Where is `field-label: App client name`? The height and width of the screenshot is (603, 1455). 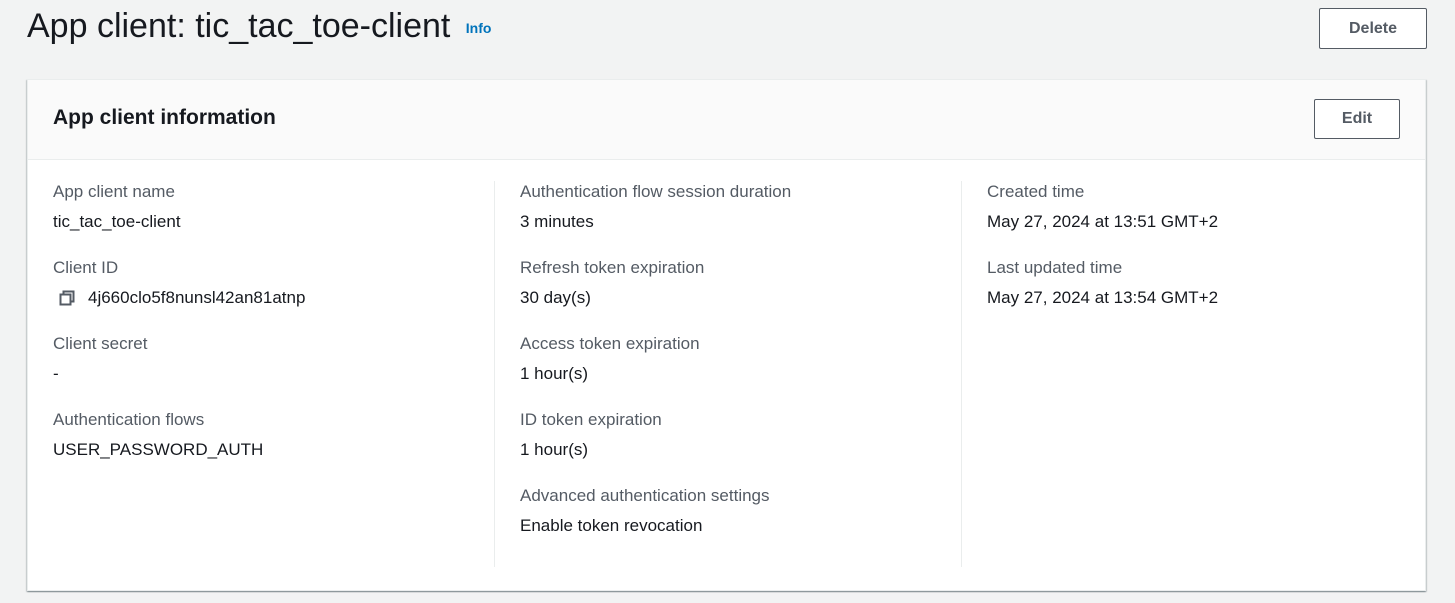
field-label: App client name is located at coordinates (114, 191).